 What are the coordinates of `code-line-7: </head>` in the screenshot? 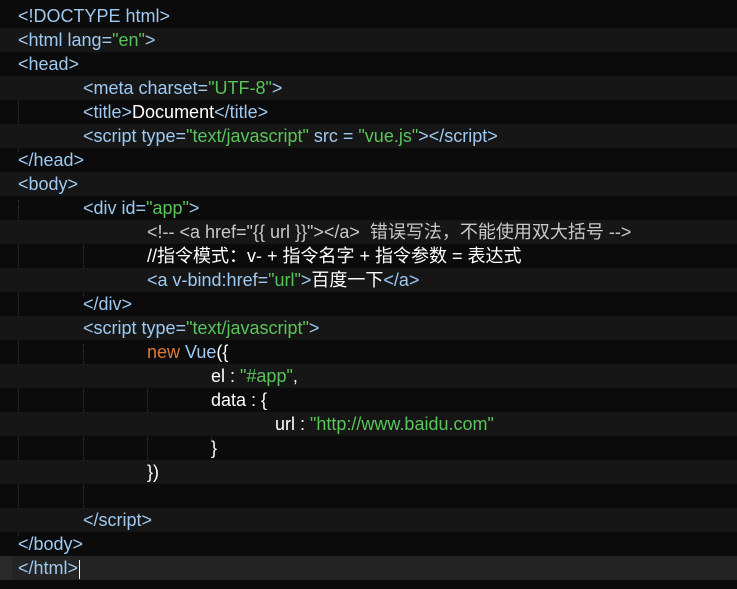 It's located at (368, 160).